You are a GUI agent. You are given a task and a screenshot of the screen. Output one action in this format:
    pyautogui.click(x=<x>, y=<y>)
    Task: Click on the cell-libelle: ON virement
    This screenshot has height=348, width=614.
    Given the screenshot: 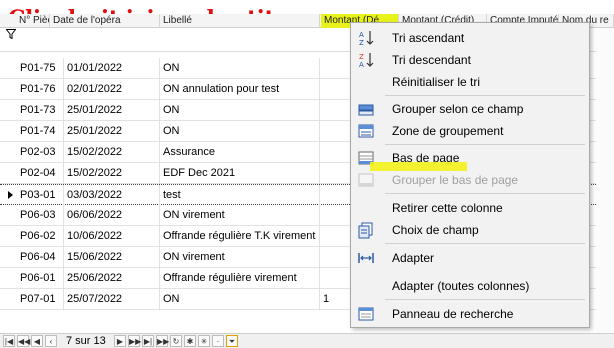 What is the action you would take?
    pyautogui.click(x=240, y=257)
    